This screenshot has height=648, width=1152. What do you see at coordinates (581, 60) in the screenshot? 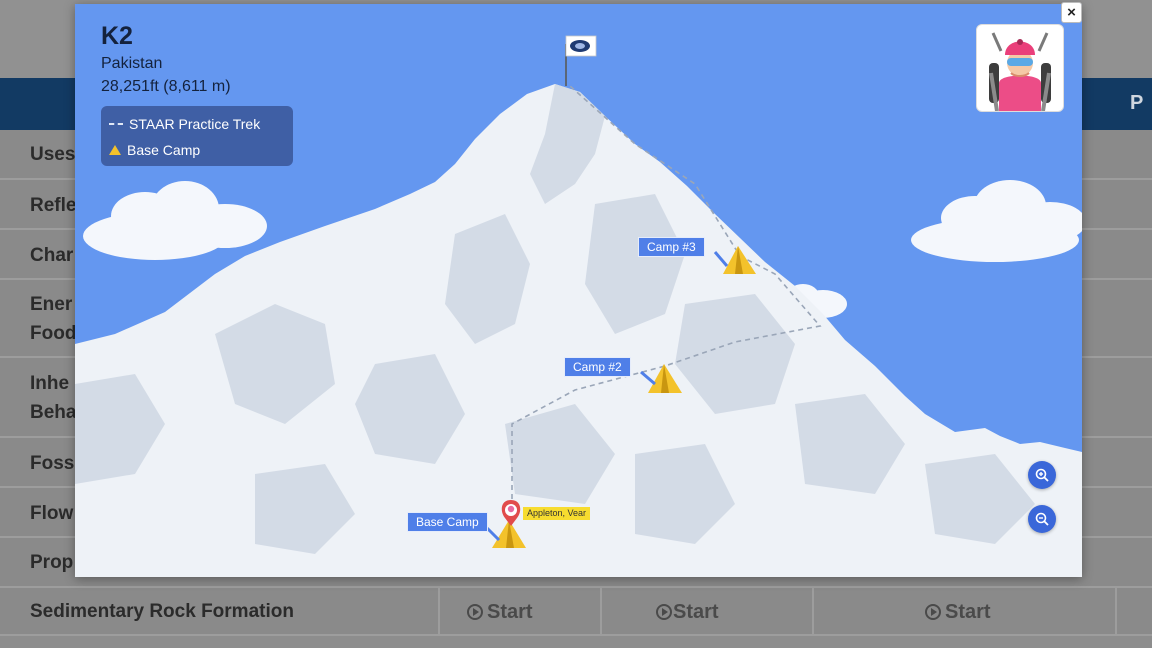
I see `flag-icon` at bounding box center [581, 60].